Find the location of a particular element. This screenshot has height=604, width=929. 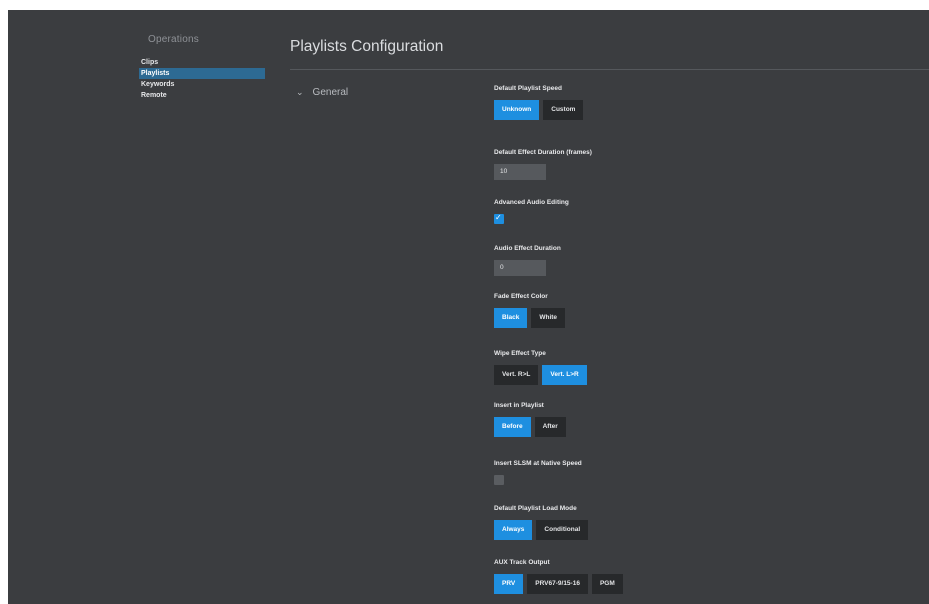

setting-label: Default Playlist Speed is located at coordinates (528, 88).